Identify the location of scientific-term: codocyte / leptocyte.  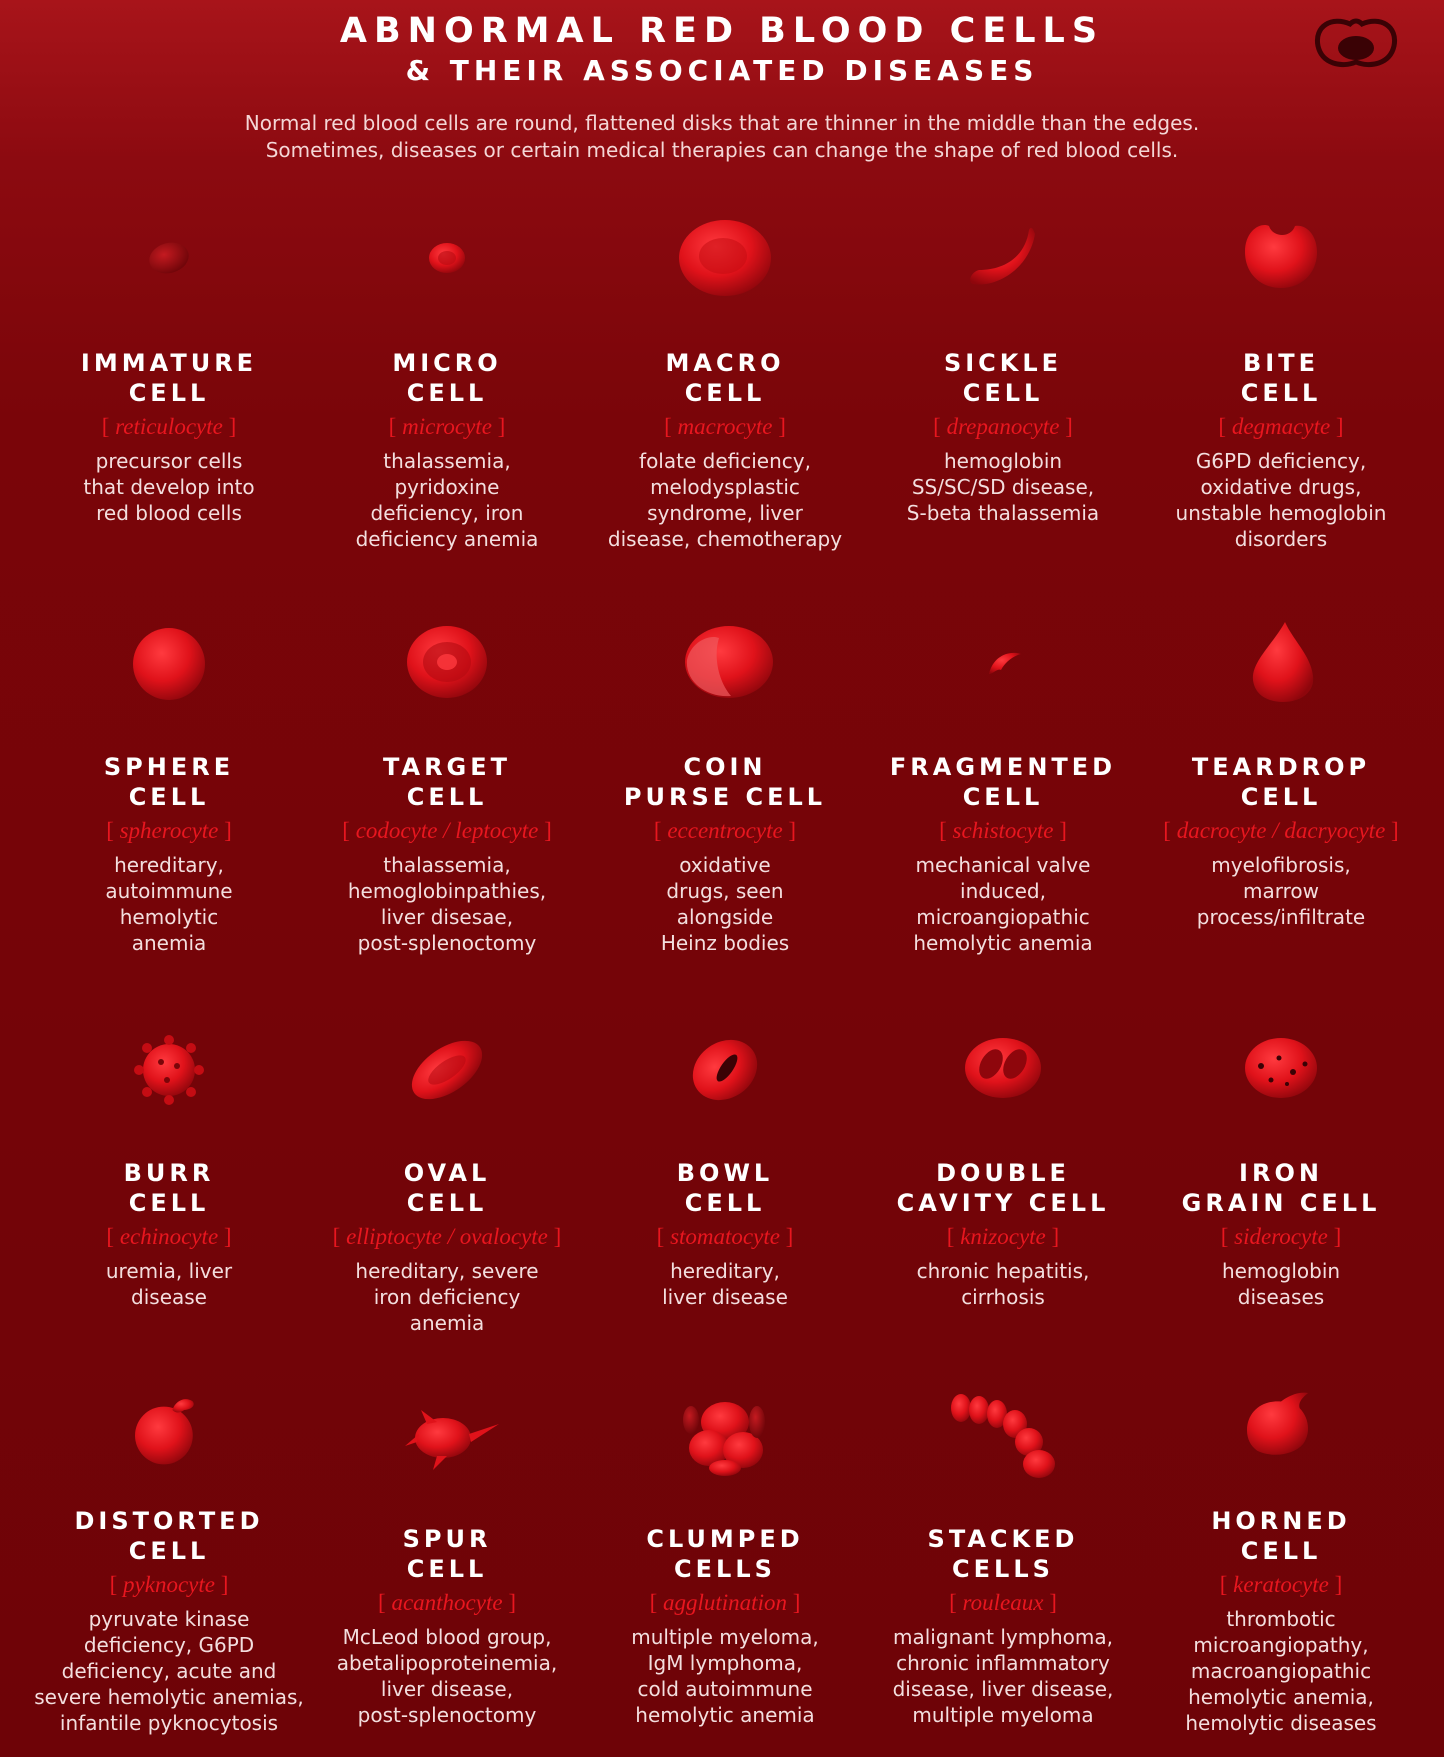
(447, 830).